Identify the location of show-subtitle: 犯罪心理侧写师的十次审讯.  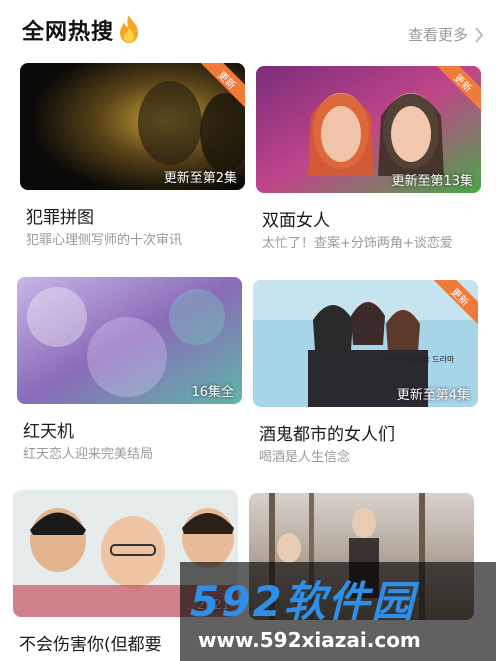
(104, 240).